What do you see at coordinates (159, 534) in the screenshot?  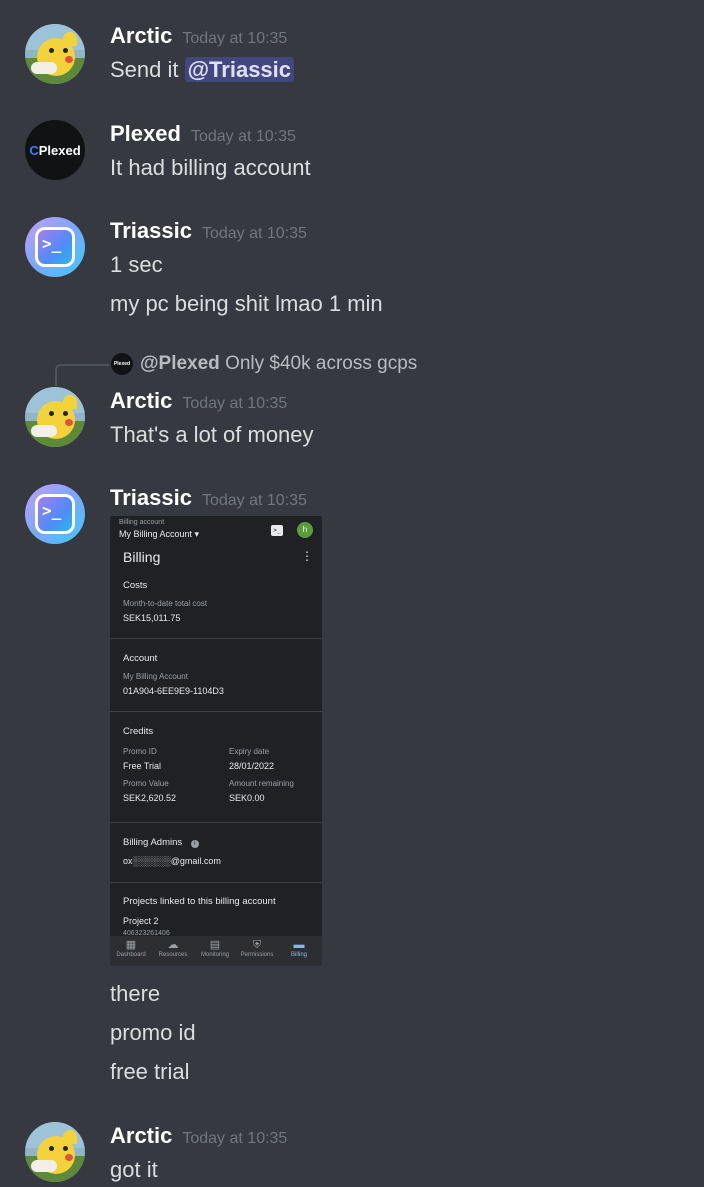 I see `billing-account-selector: My Billing Account ▾` at bounding box center [159, 534].